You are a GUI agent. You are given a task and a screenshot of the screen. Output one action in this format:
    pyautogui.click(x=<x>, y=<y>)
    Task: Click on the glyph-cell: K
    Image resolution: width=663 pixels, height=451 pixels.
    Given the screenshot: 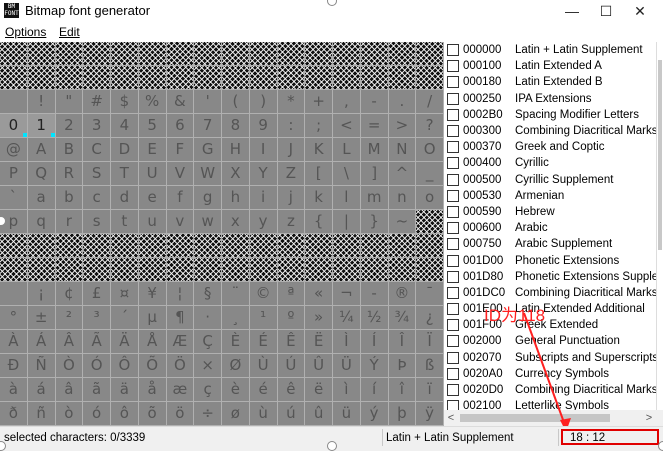 What is the action you would take?
    pyautogui.click(x=319, y=150)
    